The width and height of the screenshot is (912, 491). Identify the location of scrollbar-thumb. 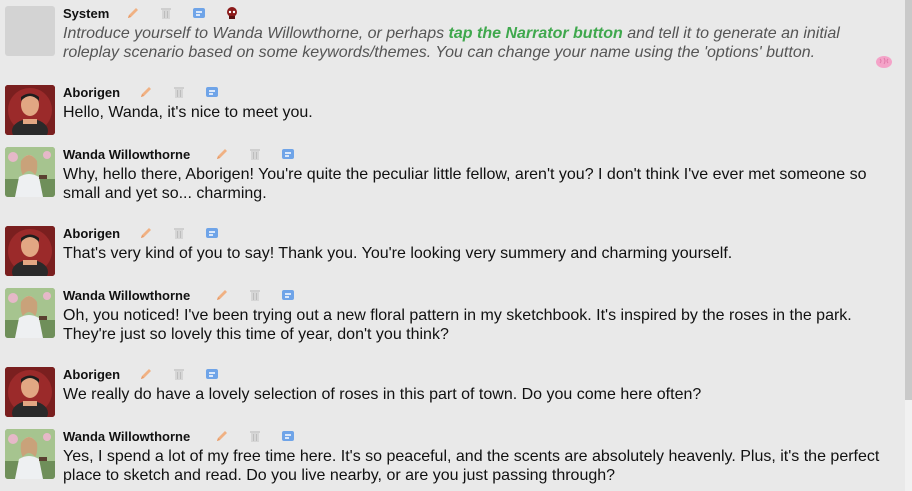
(908, 200).